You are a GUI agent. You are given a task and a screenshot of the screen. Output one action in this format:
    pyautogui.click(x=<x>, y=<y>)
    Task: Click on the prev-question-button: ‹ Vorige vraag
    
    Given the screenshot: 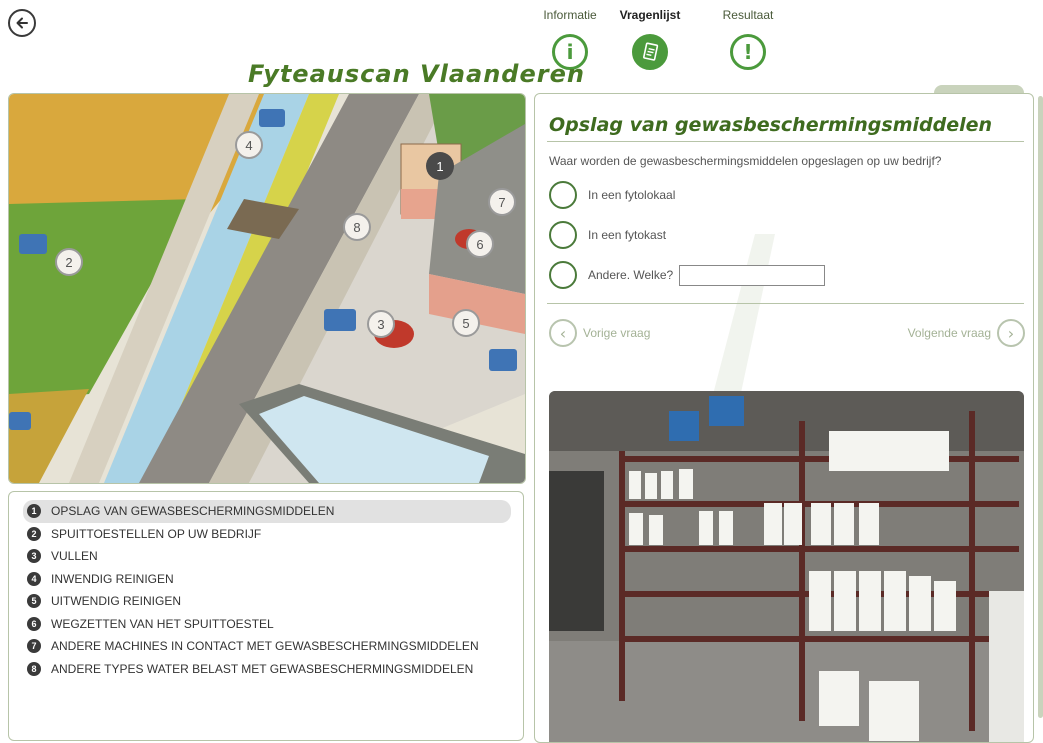 What is the action you would take?
    pyautogui.click(x=599, y=333)
    